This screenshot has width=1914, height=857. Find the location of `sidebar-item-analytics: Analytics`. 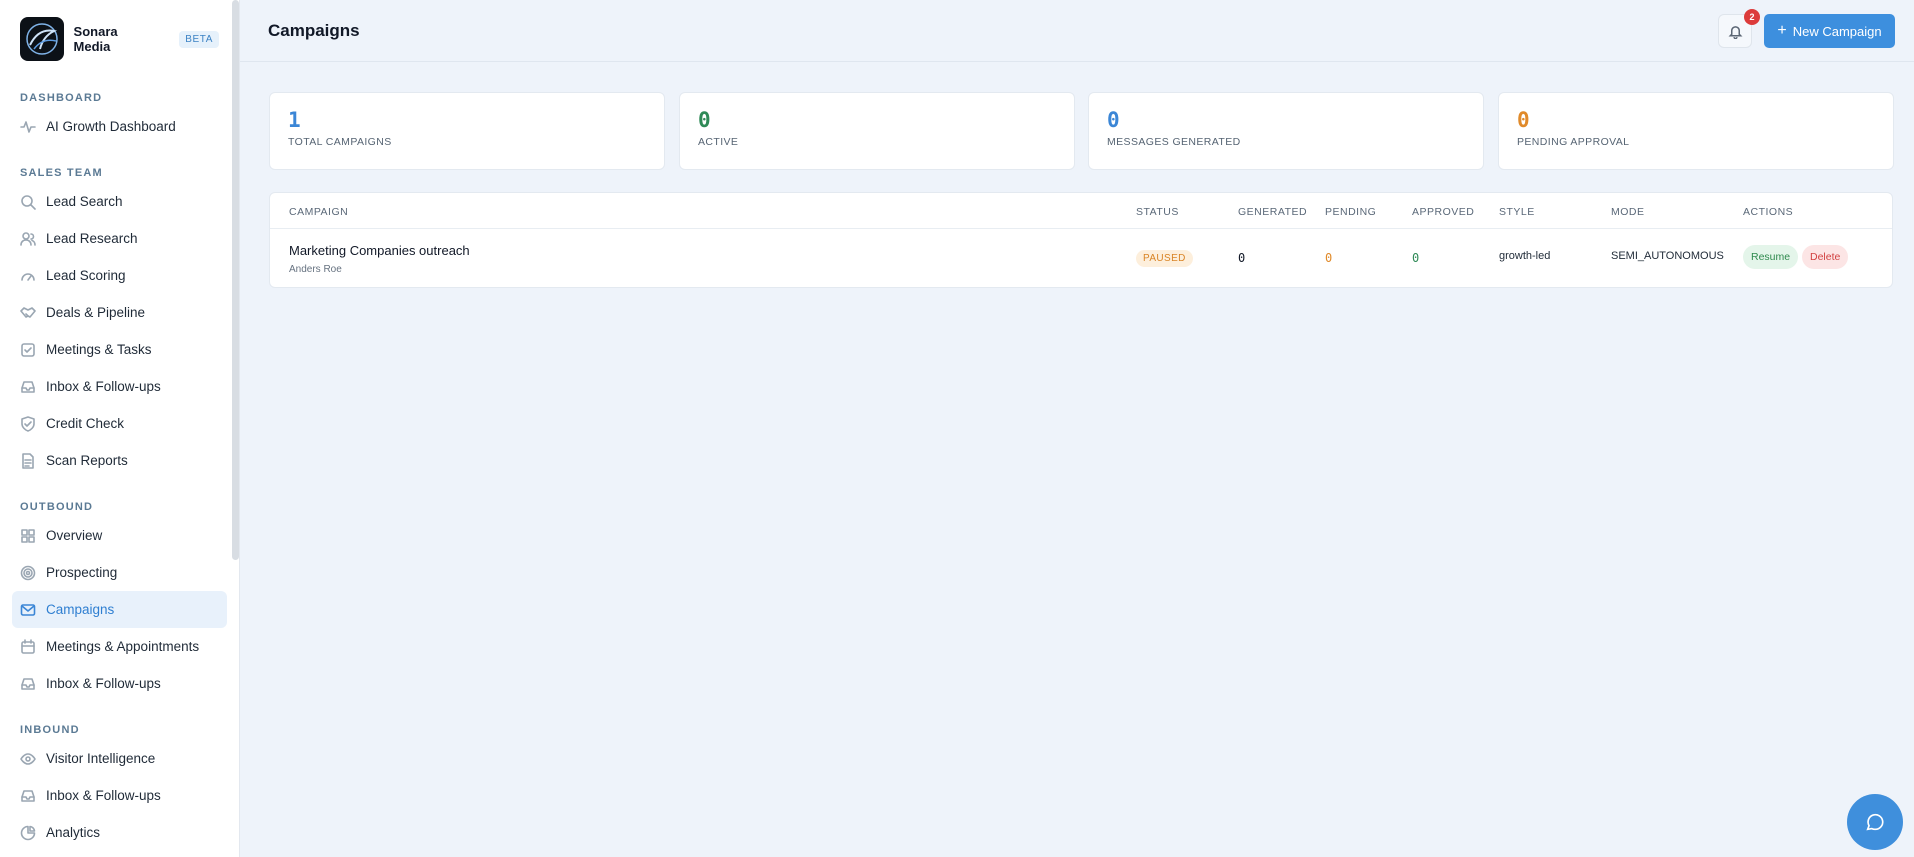

sidebar-item-analytics: Analytics is located at coordinates (119, 832).